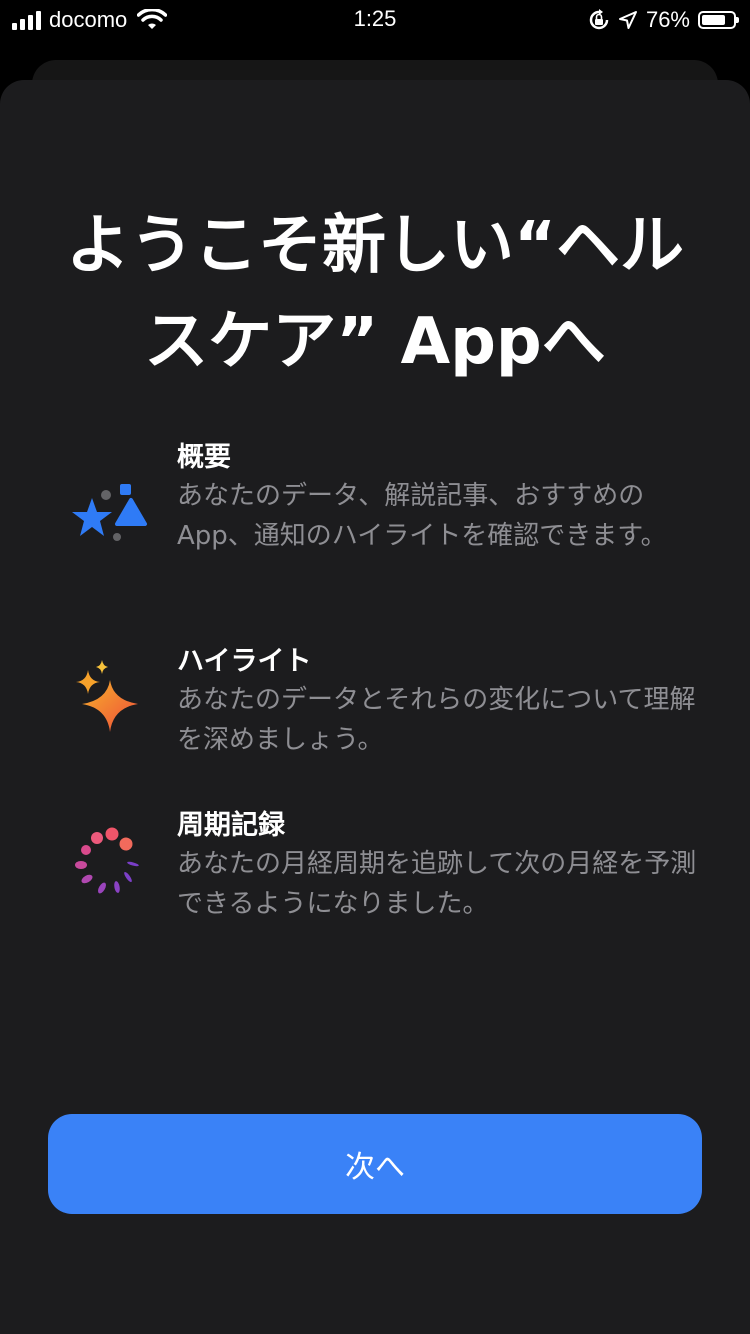  Describe the element at coordinates (204, 457) in the screenshot. I see `feature-title: 概要` at that location.